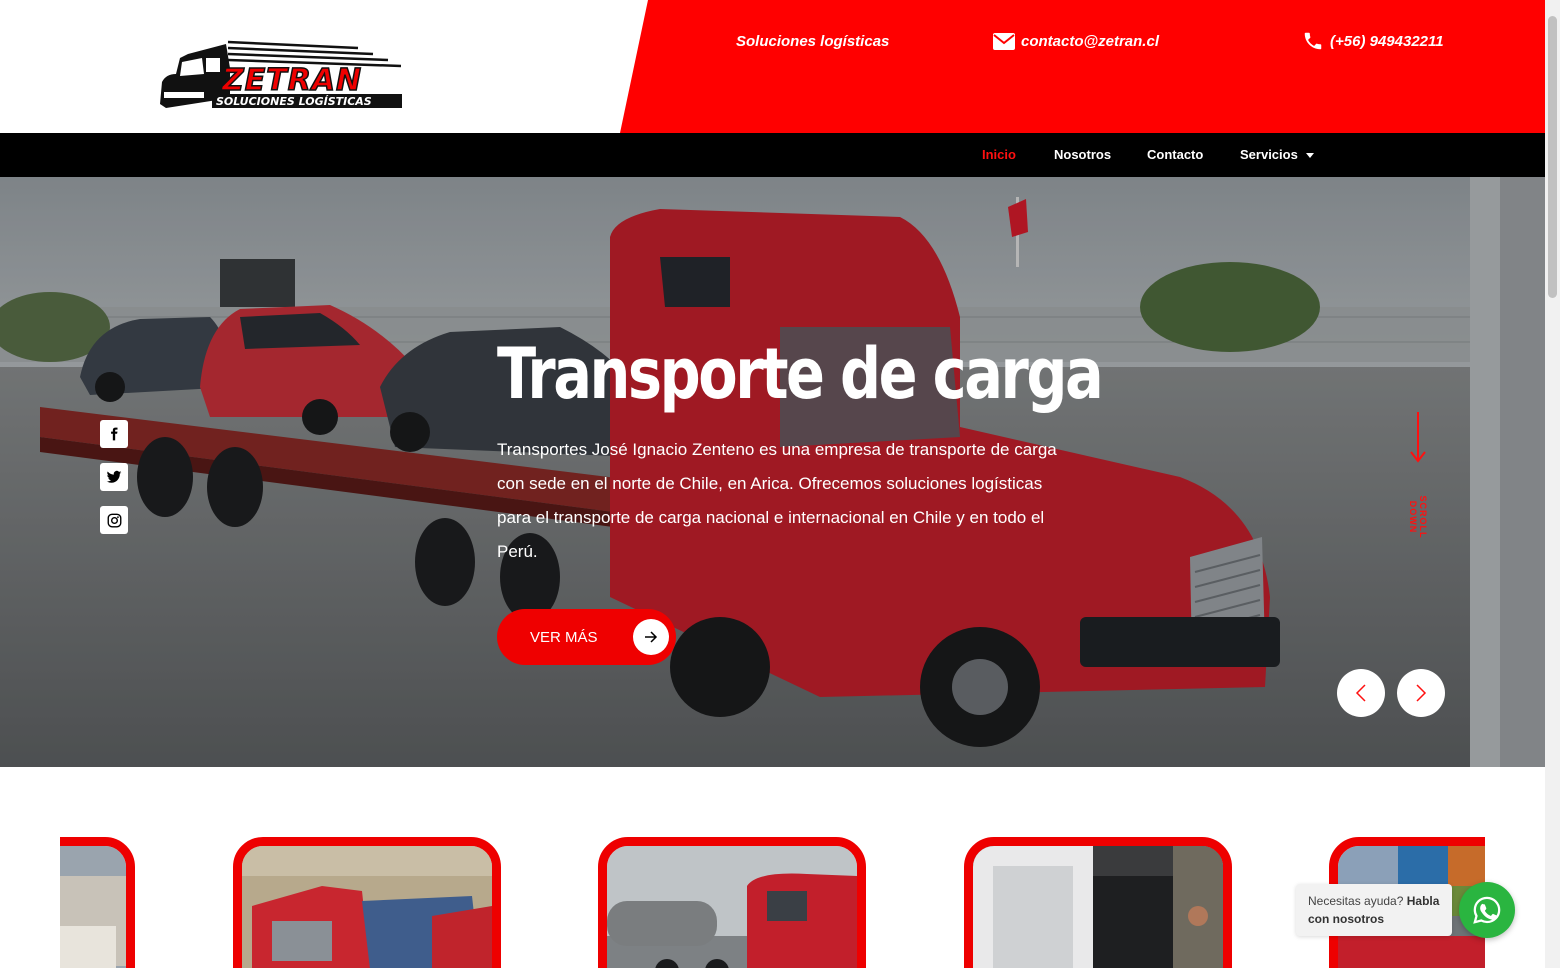 This screenshot has height=968, width=1560. I want to click on chevron-left-icon, so click(1360, 693).